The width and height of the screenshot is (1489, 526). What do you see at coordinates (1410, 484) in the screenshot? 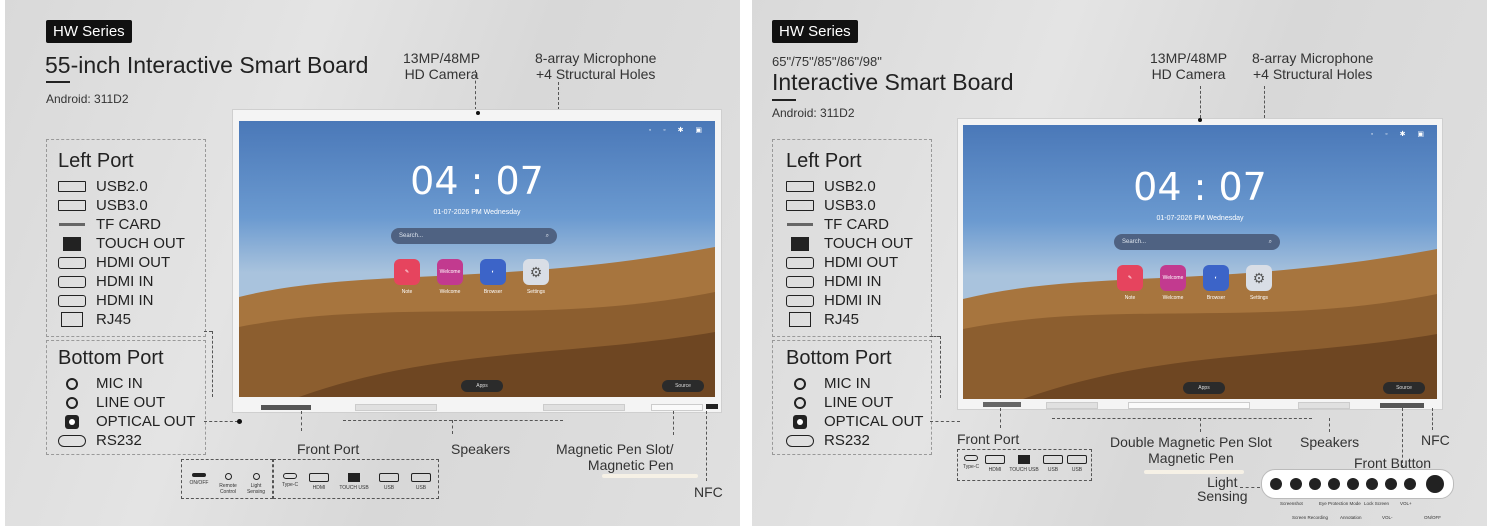
I see `volume-up-button` at bounding box center [1410, 484].